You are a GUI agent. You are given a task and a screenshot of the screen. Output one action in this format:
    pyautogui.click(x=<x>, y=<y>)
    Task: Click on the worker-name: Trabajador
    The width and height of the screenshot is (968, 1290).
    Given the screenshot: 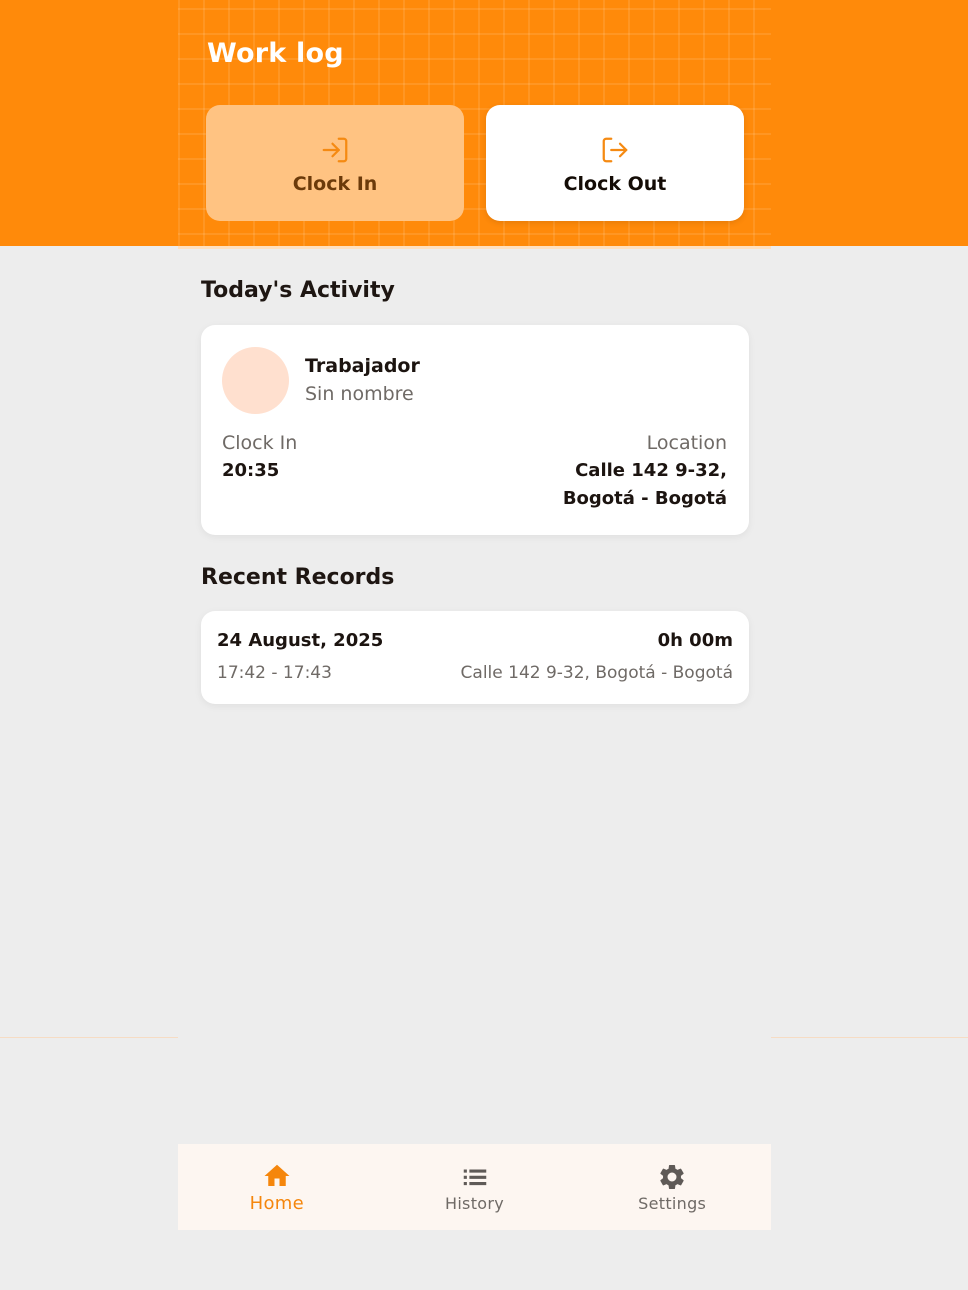 What is the action you would take?
    pyautogui.click(x=362, y=366)
    